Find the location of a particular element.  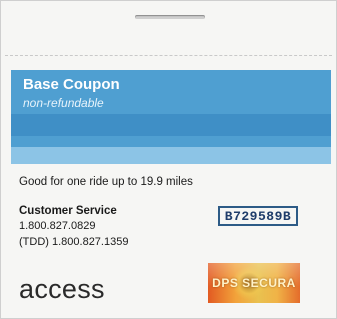

customer-service-phone: 1.800.827.0829 is located at coordinates (57, 226).